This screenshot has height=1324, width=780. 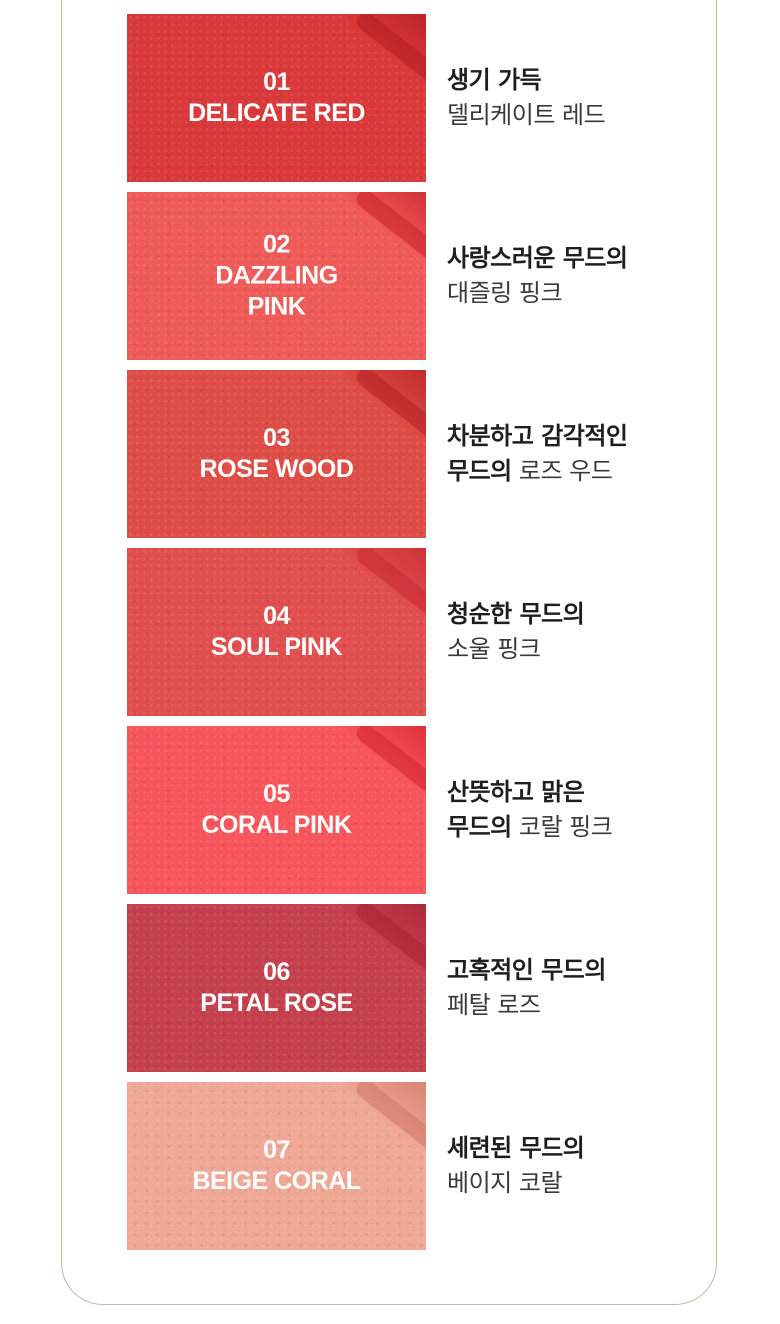 I want to click on description-mood: 청순한 무드의, so click(x=516, y=614).